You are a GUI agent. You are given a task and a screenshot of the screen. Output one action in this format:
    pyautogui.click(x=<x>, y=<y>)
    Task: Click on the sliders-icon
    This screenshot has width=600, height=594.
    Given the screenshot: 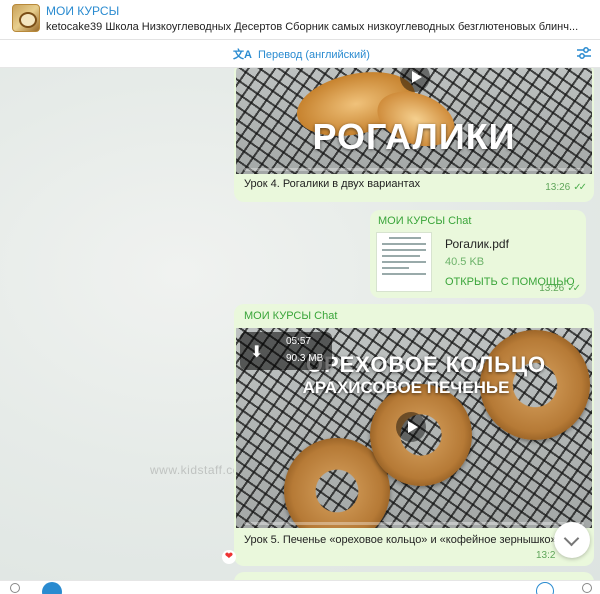 What is the action you would take?
    pyautogui.click(x=584, y=53)
    